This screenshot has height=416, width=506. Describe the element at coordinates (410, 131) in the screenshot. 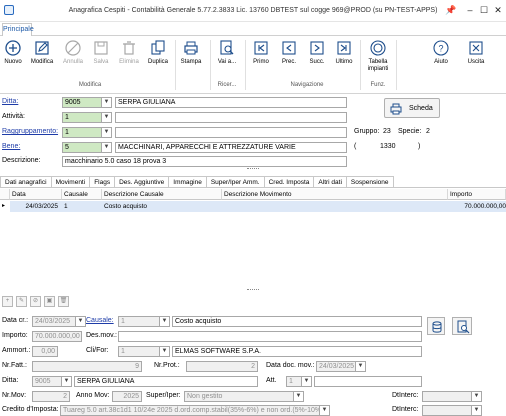

I see `specie-label: Specie:` at that location.